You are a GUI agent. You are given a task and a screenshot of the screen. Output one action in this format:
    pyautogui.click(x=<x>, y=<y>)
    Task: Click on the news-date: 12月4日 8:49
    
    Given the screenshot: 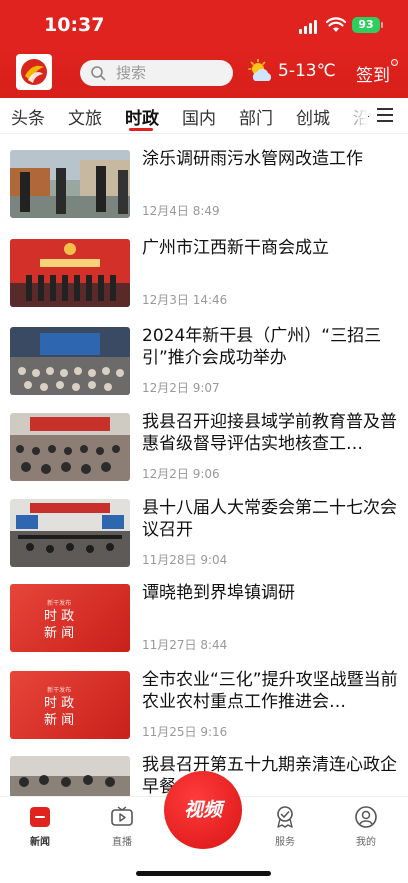 What is the action you would take?
    pyautogui.click(x=181, y=211)
    